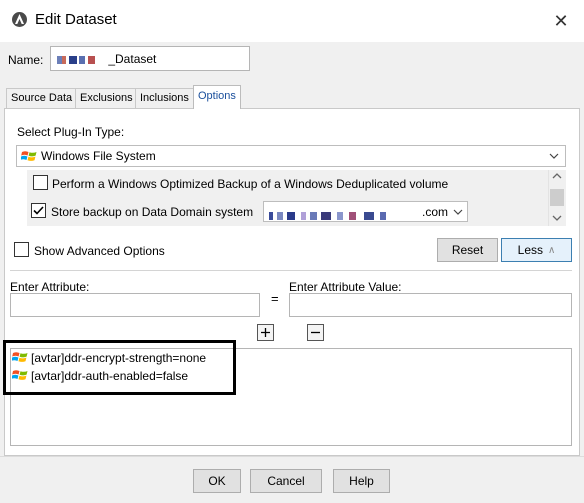 Image resolution: width=584 pixels, height=503 pixels. Describe the element at coordinates (152, 212) in the screenshot. I see `data-domain-label: Store backup on Data Domain system` at that location.